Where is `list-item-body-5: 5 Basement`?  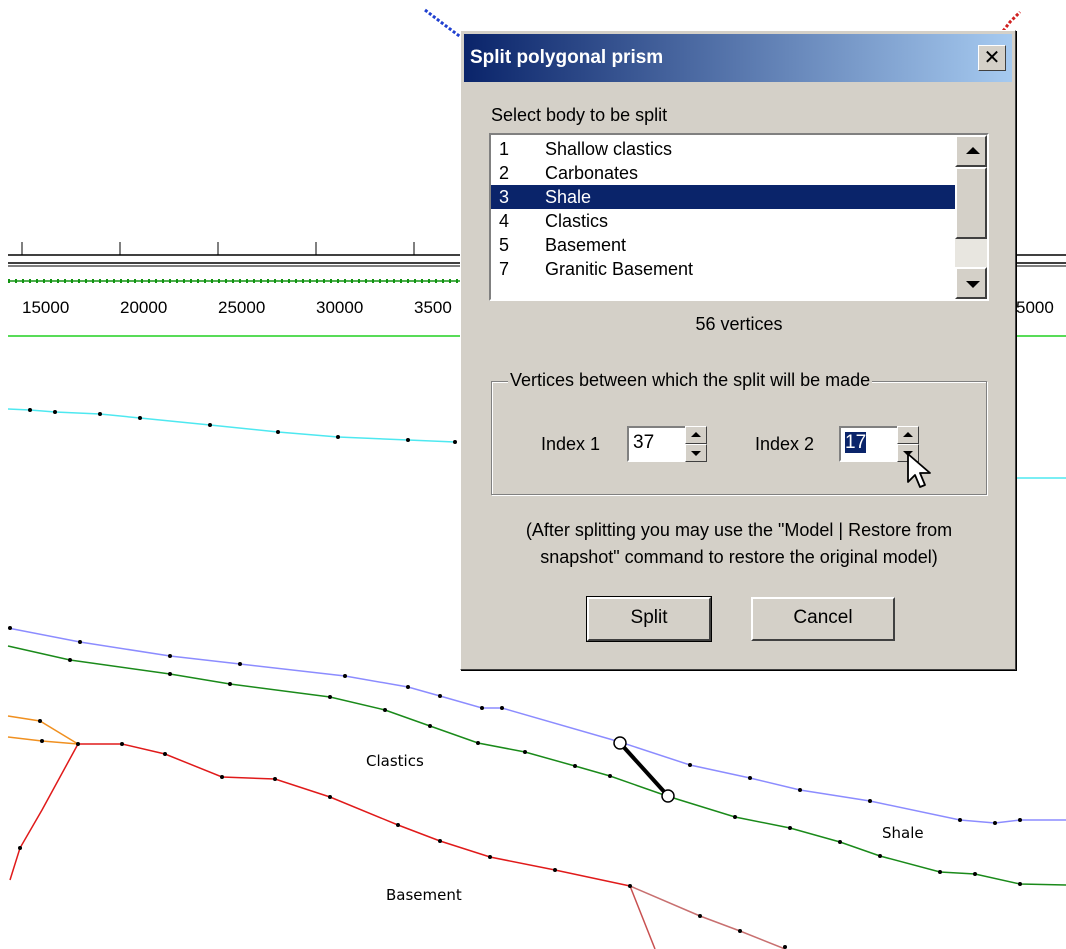
list-item-body-5: 5 Basement is located at coordinates (724, 245).